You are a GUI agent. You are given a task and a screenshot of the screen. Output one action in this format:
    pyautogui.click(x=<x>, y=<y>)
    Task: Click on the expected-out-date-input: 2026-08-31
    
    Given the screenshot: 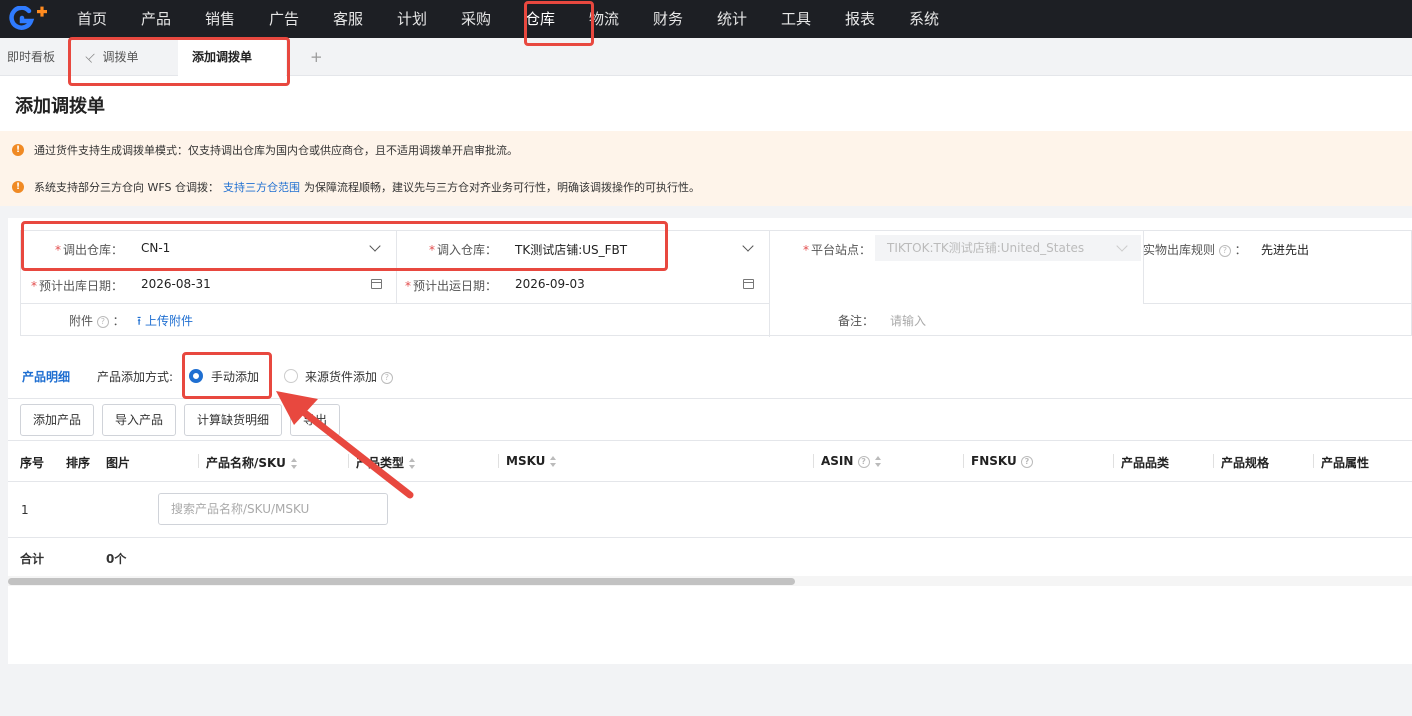 What is the action you would take?
    pyautogui.click(x=176, y=284)
    